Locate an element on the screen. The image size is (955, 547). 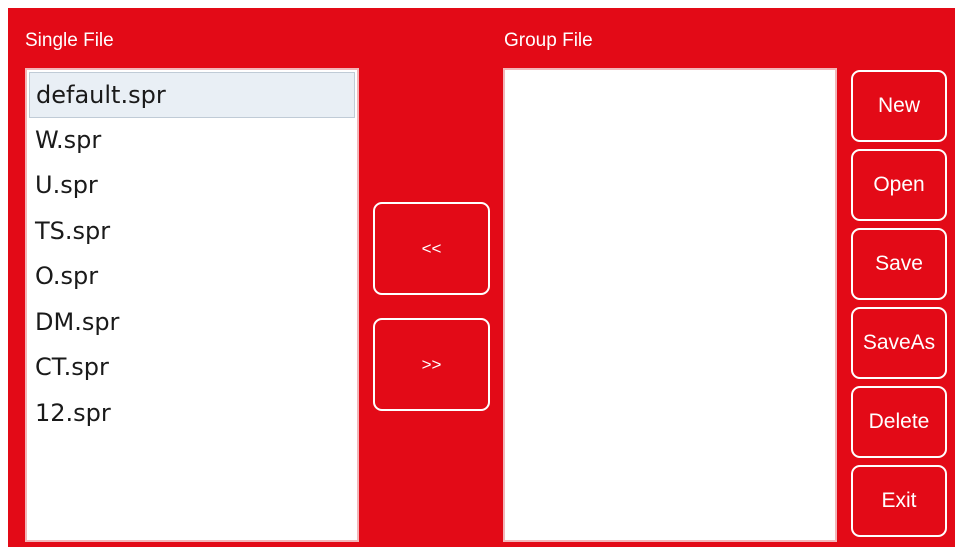
group-file-label: Group File is located at coordinates (548, 40).